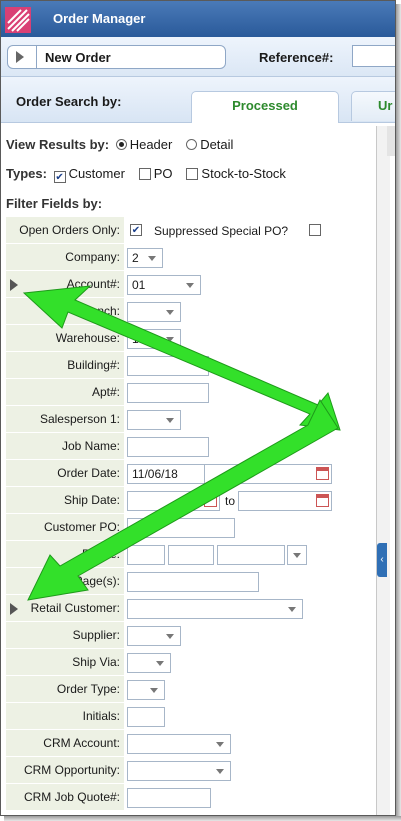 The width and height of the screenshot is (401, 821). What do you see at coordinates (169, 798) in the screenshot?
I see `crm-job-quote-input` at bounding box center [169, 798].